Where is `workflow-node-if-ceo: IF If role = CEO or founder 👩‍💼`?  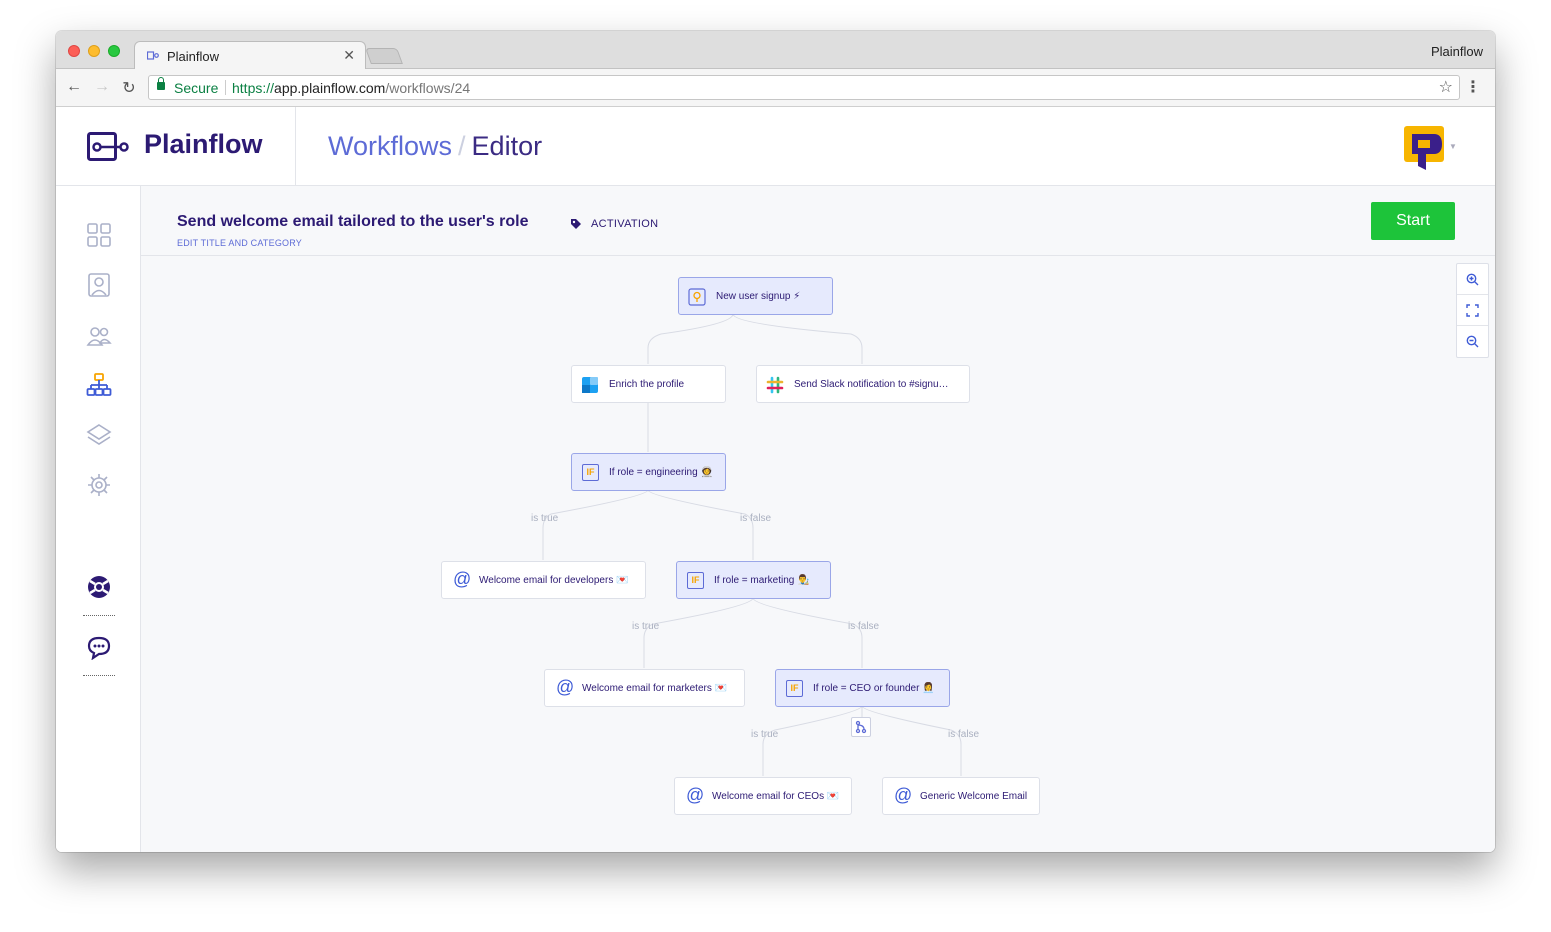
workflow-node-if-ceo: IF If role = CEO or founder 👩‍💼 is located at coordinates (862, 688).